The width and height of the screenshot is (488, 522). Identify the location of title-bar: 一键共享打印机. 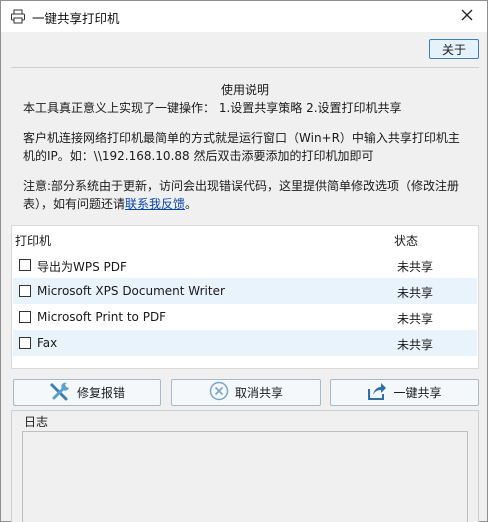
(244, 16).